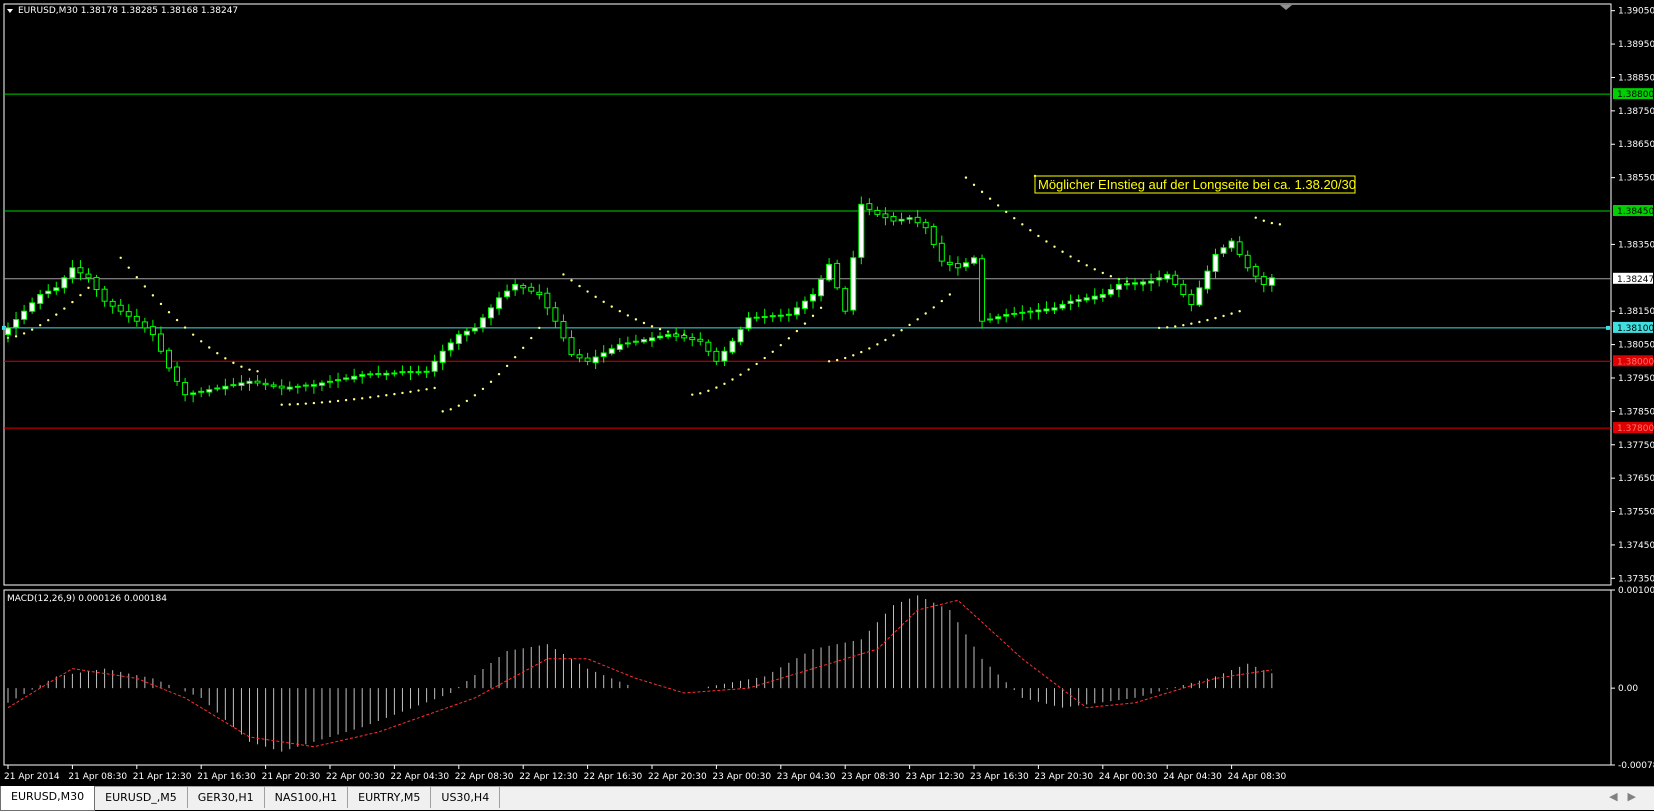 The height and width of the screenshot is (811, 1654). I want to click on time-tick-label: 24 Apr 08:30, so click(1257, 777).